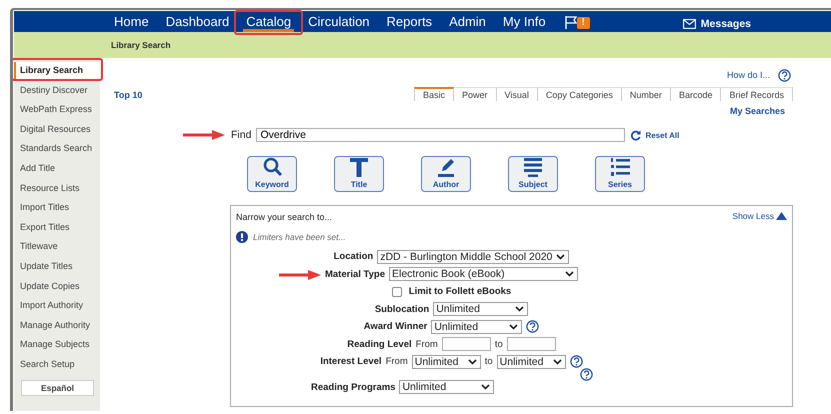  What do you see at coordinates (434, 94) in the screenshot?
I see `search-tab: Basic` at bounding box center [434, 94].